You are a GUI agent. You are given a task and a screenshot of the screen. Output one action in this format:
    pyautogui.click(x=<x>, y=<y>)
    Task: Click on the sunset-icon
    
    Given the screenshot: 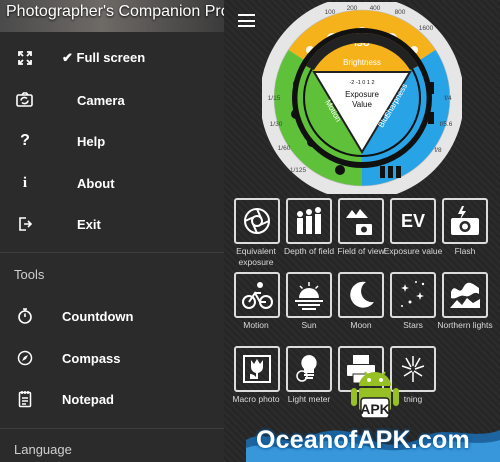 What is the action you would take?
    pyautogui.click(x=309, y=296)
    